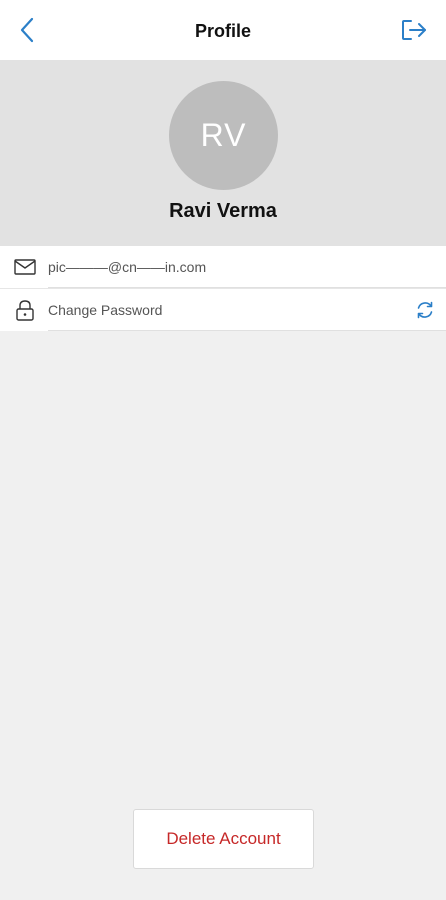  I want to click on refresh-button, so click(425, 310).